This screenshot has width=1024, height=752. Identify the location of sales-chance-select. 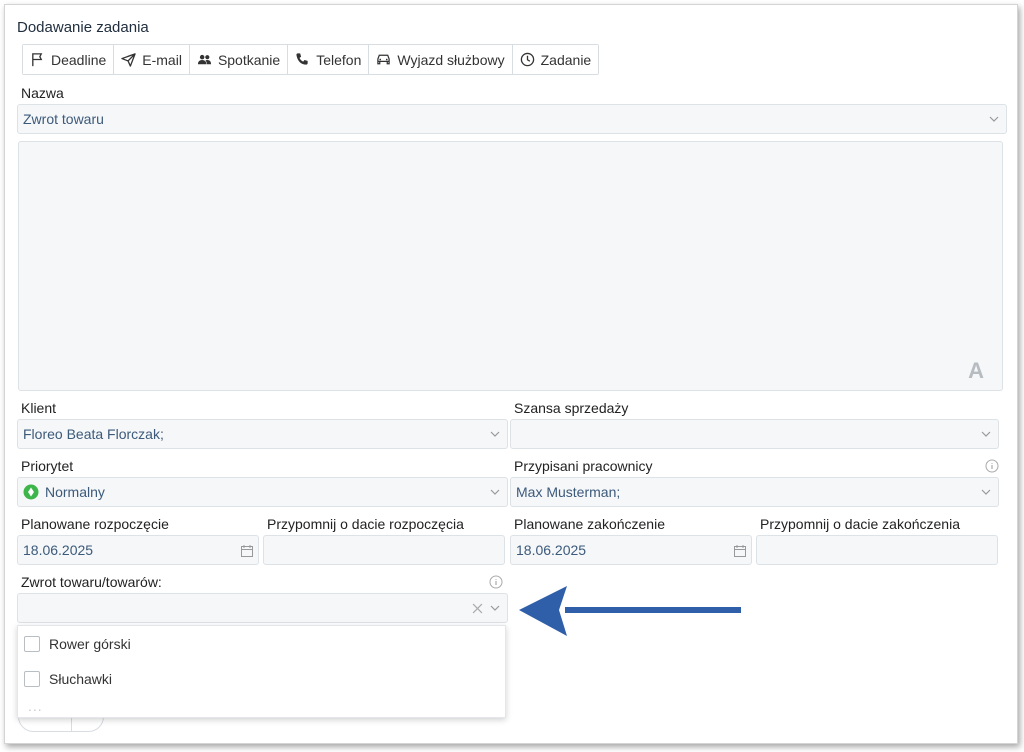
(754, 434).